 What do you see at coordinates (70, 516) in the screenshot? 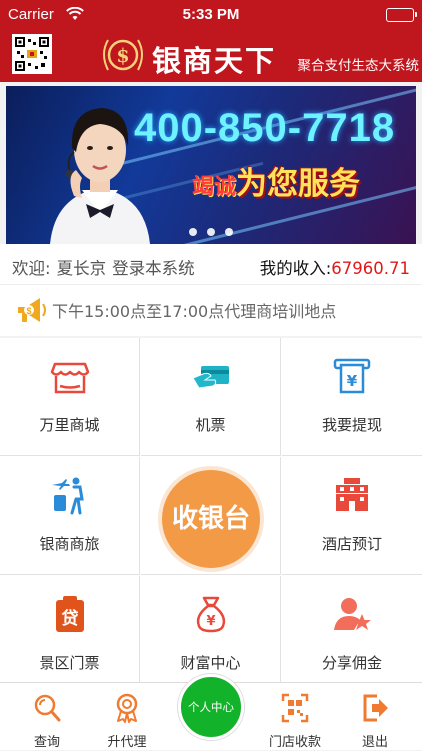
I see `grid-item-travel: 银商商旅` at bounding box center [70, 516].